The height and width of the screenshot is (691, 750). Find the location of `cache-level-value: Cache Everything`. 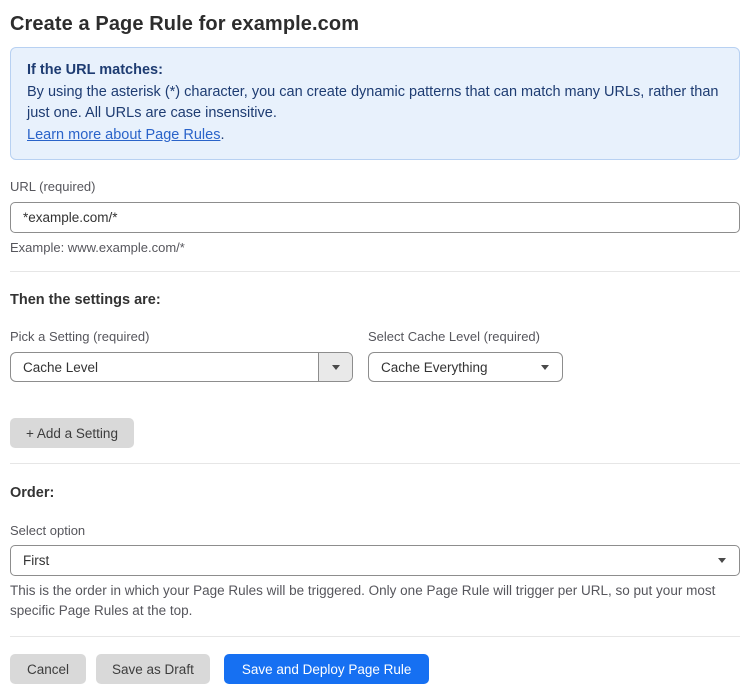

cache-level-value: Cache Everything is located at coordinates (434, 367).